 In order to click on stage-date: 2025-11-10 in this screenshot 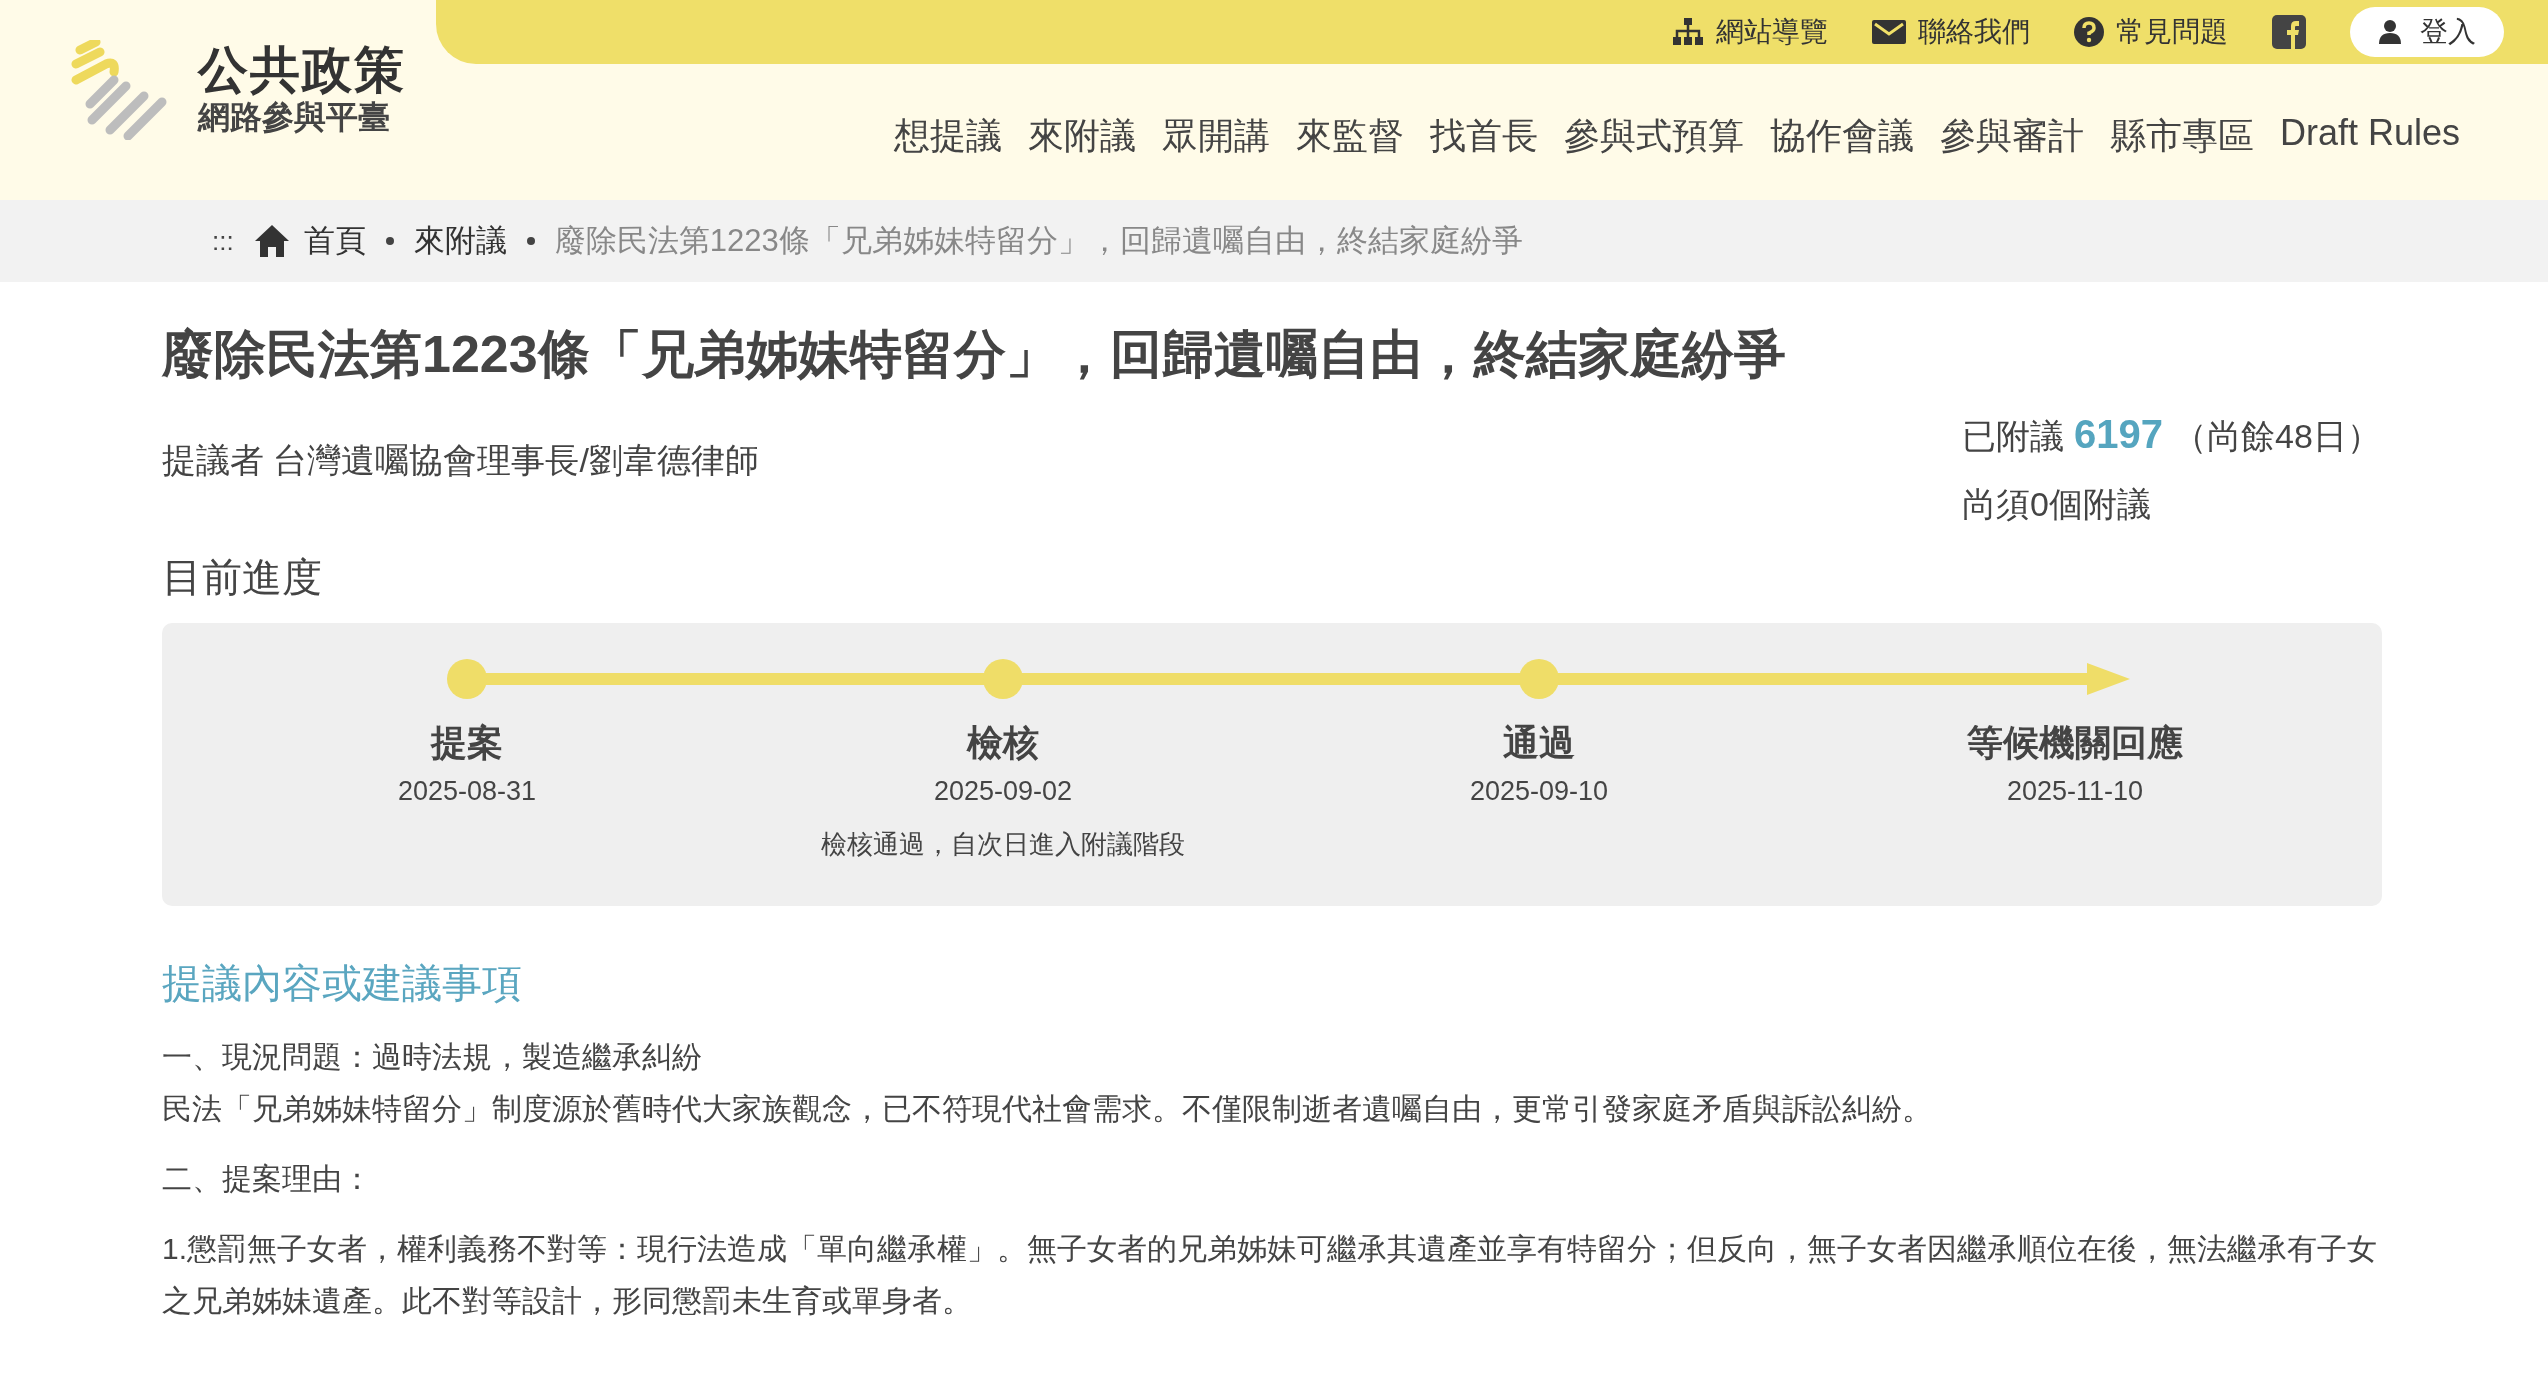, I will do `click(2075, 791)`.